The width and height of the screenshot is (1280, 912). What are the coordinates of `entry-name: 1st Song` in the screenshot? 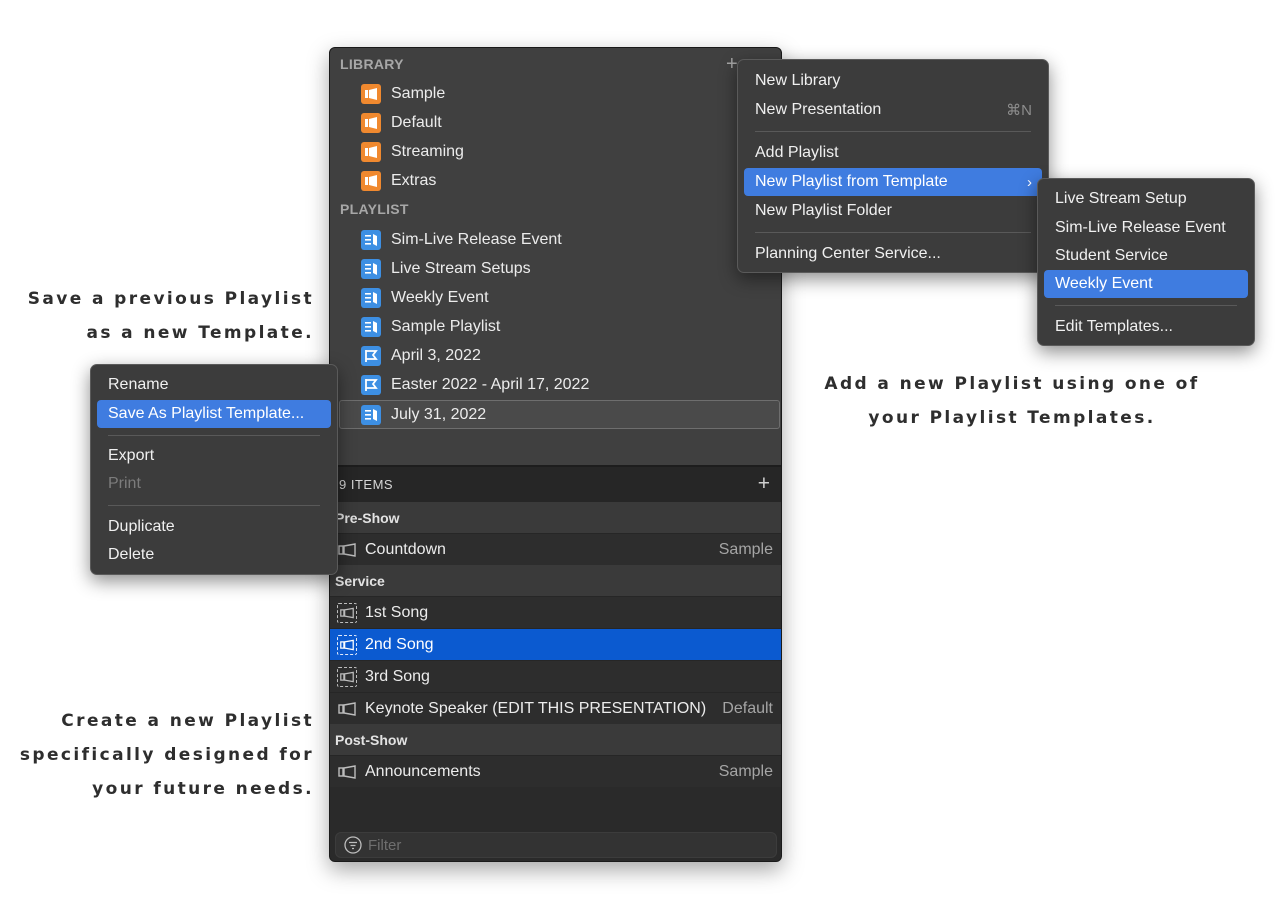 It's located at (397, 612).